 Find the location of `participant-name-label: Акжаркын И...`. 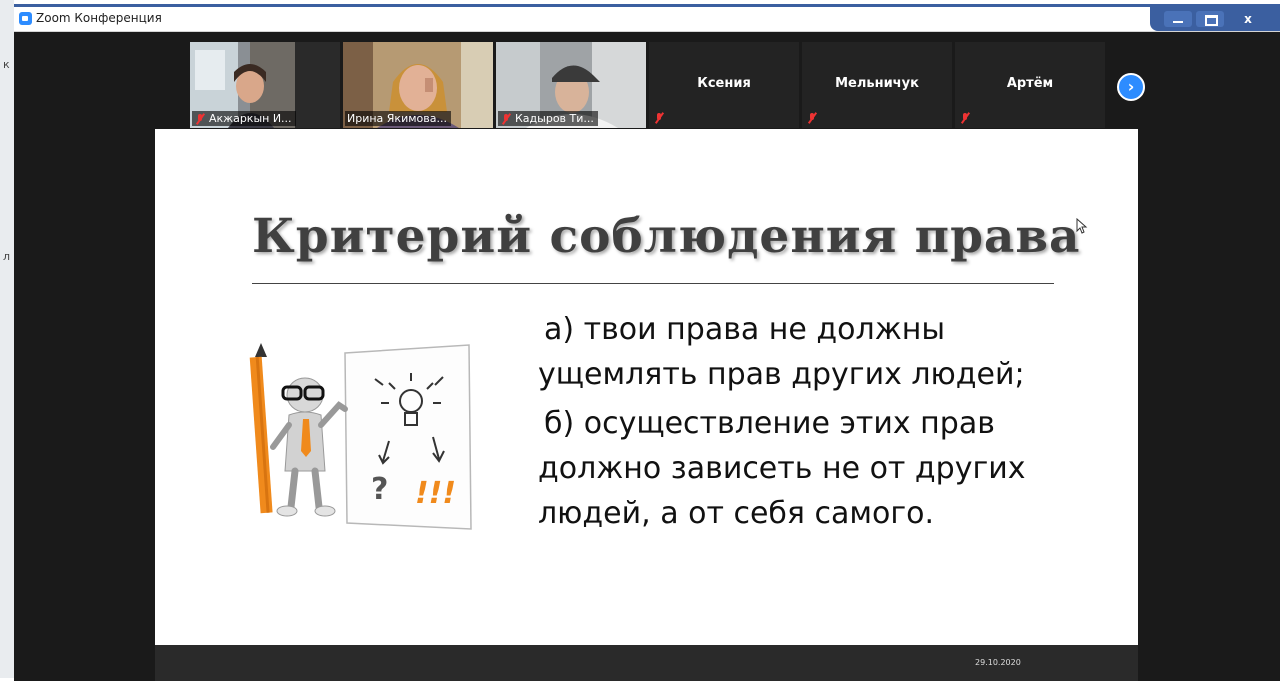

participant-name-label: Акжаркын И... is located at coordinates (244, 118).